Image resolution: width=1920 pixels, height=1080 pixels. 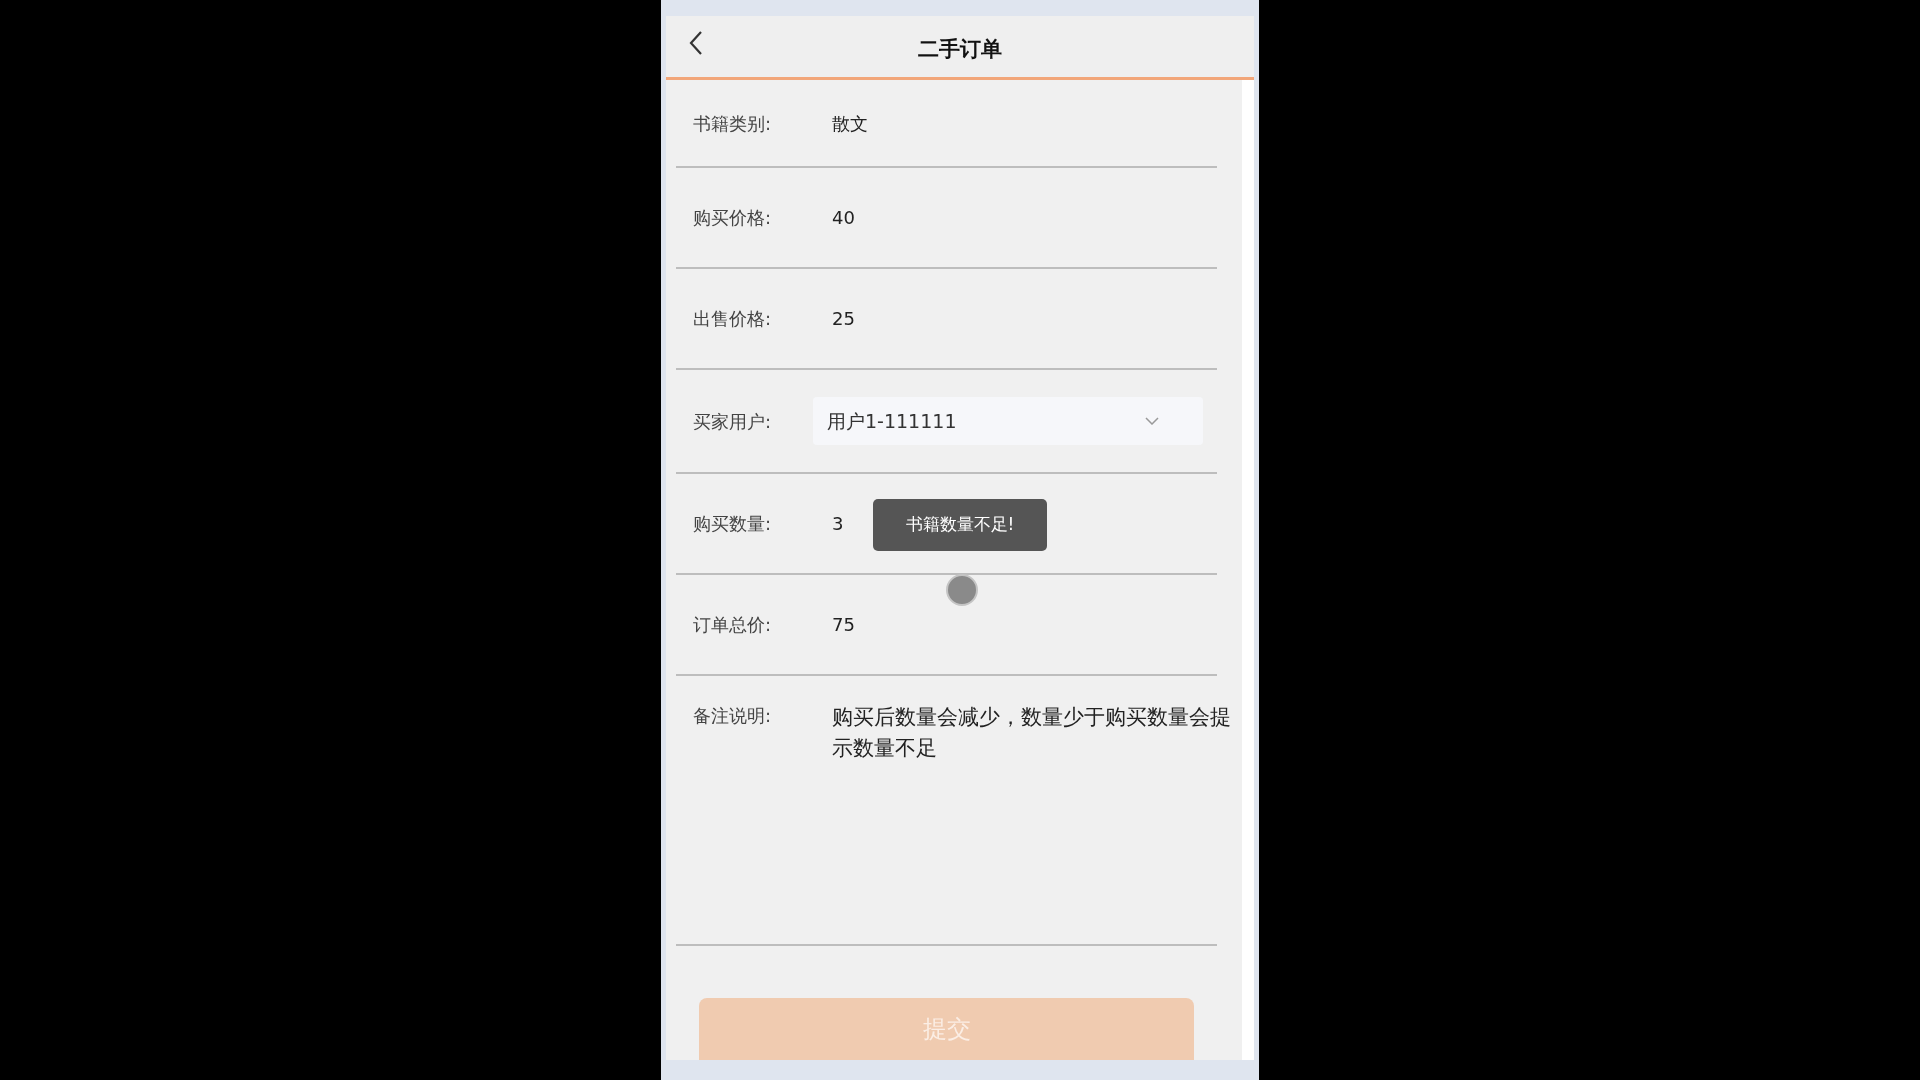 What do you see at coordinates (850, 123) in the screenshot?
I see `field-value: 散文` at bounding box center [850, 123].